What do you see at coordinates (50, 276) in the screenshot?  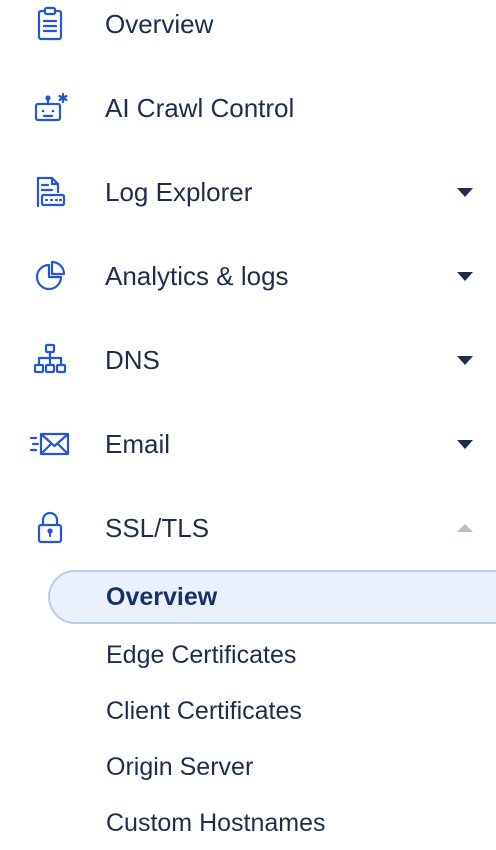 I see `pie-chart-icon` at bounding box center [50, 276].